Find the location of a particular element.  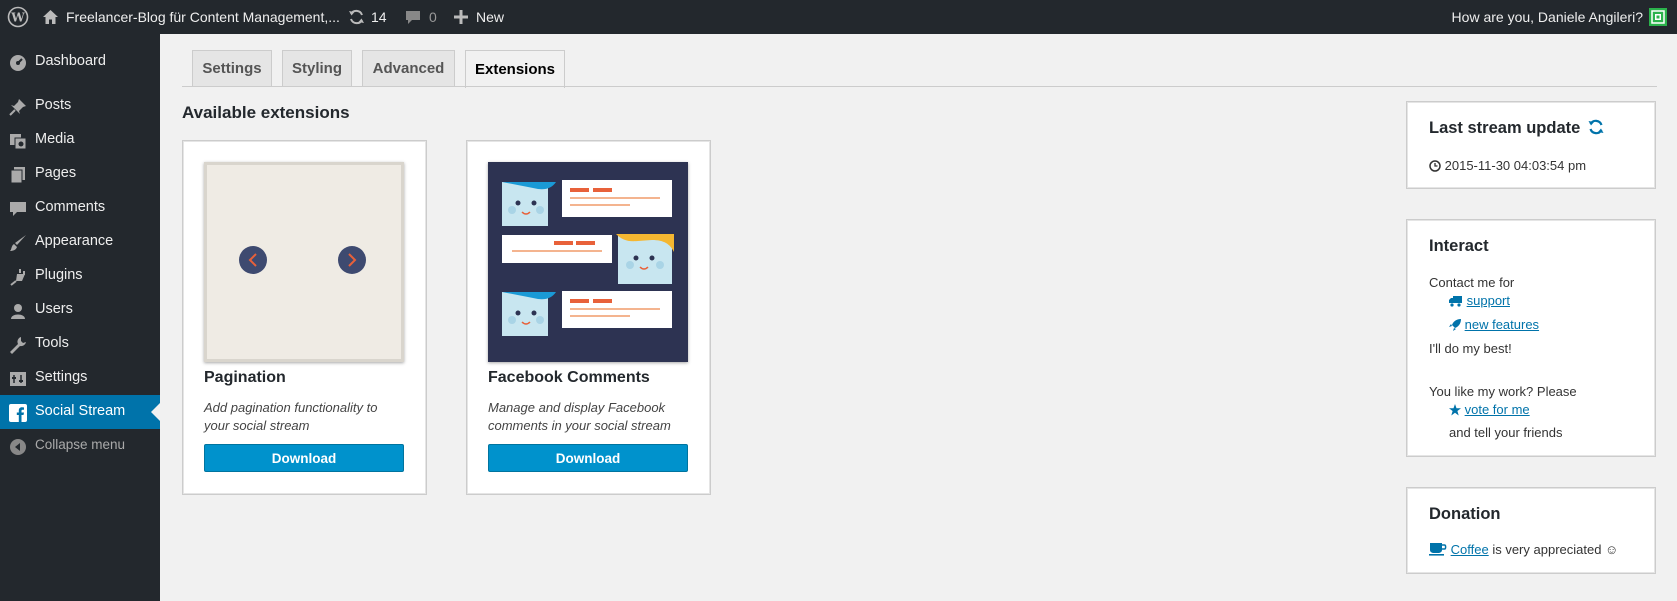

avatar is located at coordinates (1658, 17).